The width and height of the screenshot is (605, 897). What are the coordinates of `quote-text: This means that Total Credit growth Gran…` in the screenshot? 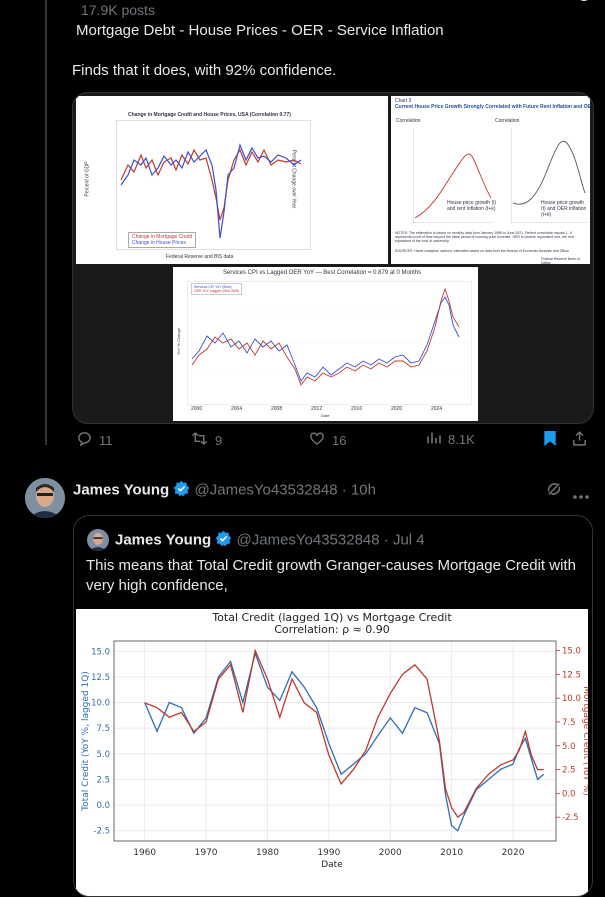 It's located at (331, 575).